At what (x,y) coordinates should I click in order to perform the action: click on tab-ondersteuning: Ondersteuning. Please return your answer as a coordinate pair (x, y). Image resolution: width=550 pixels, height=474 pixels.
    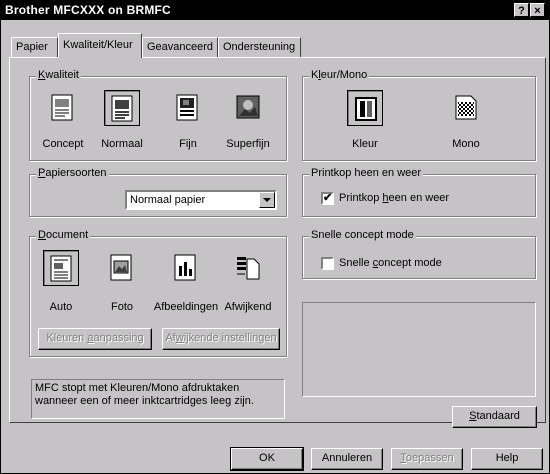
    Looking at the image, I should click on (259, 47).